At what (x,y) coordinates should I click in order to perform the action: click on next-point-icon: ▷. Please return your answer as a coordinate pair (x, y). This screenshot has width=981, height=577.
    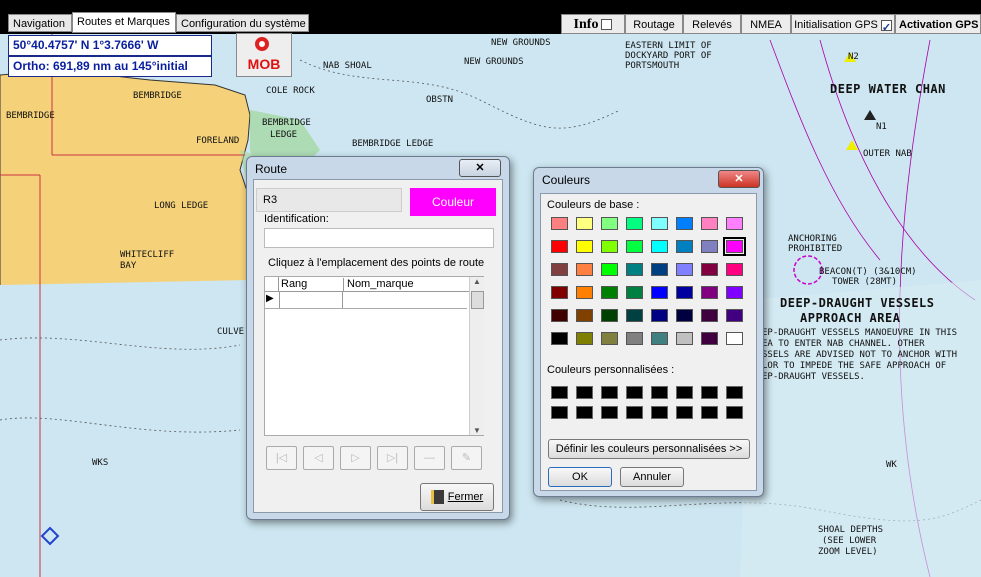
    Looking at the image, I should click on (355, 458).